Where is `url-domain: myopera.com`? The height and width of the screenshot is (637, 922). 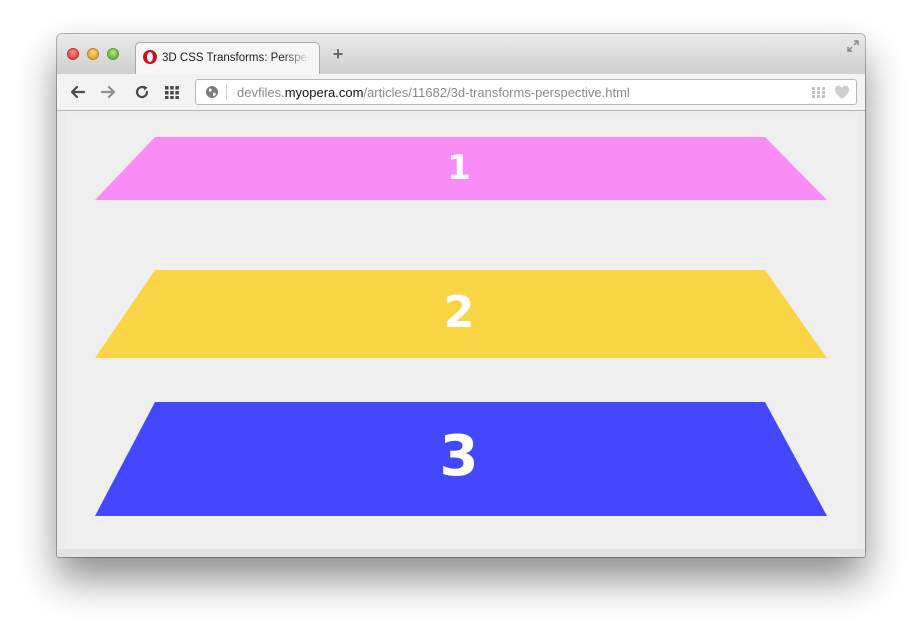 url-domain: myopera.com is located at coordinates (324, 92).